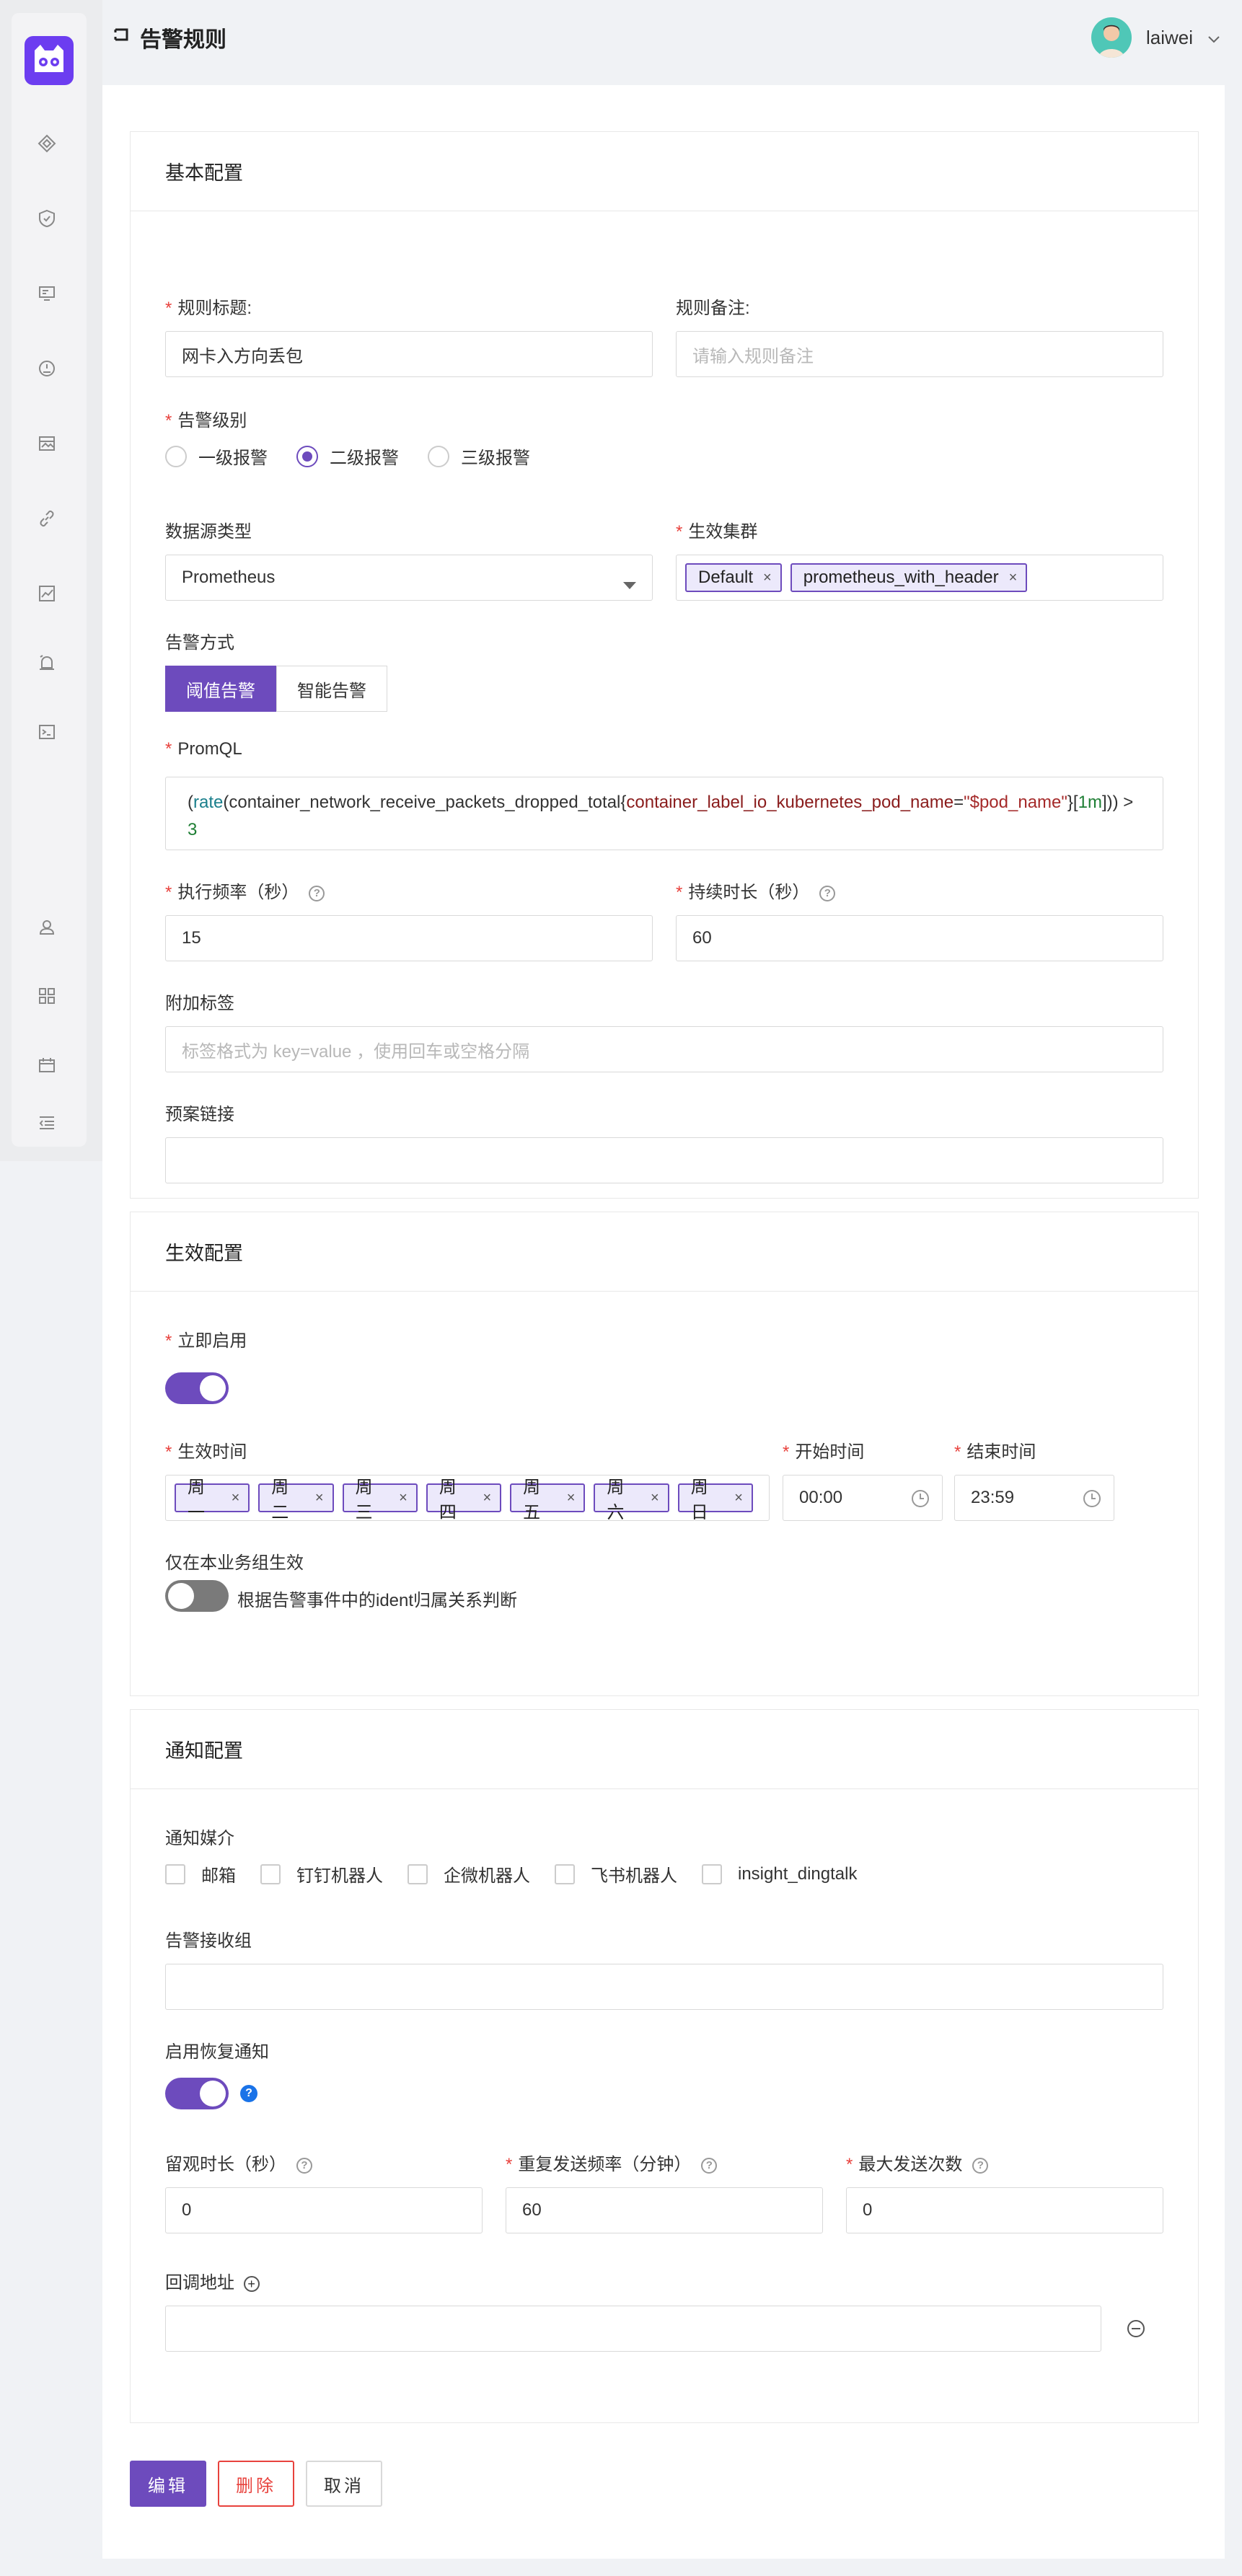  I want to click on collapse-menu-icon, so click(47, 1123).